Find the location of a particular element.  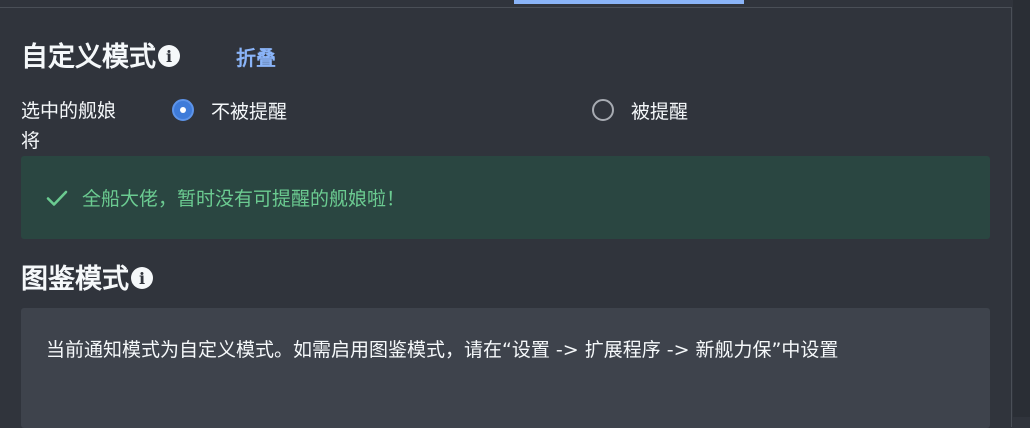

check-icon is located at coordinates (57, 198).